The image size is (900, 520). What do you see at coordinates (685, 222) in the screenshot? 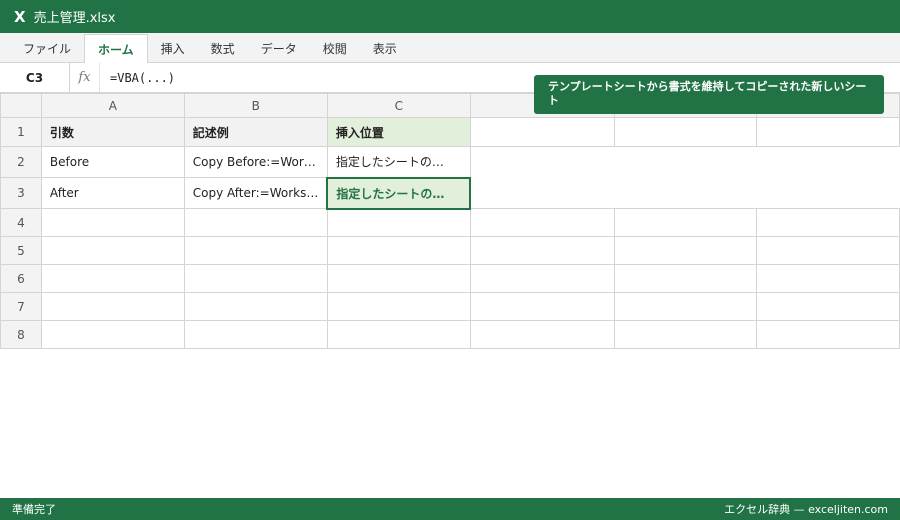
I see `cell-e4` at bounding box center [685, 222].